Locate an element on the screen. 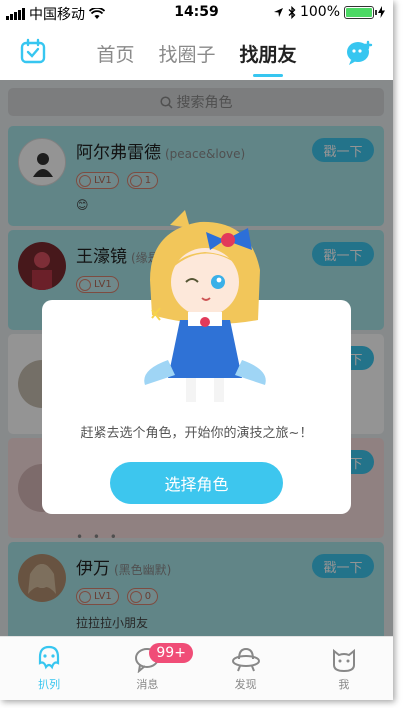 This screenshot has width=403, height=708. tab-bar-label: 消息 is located at coordinates (147, 684).